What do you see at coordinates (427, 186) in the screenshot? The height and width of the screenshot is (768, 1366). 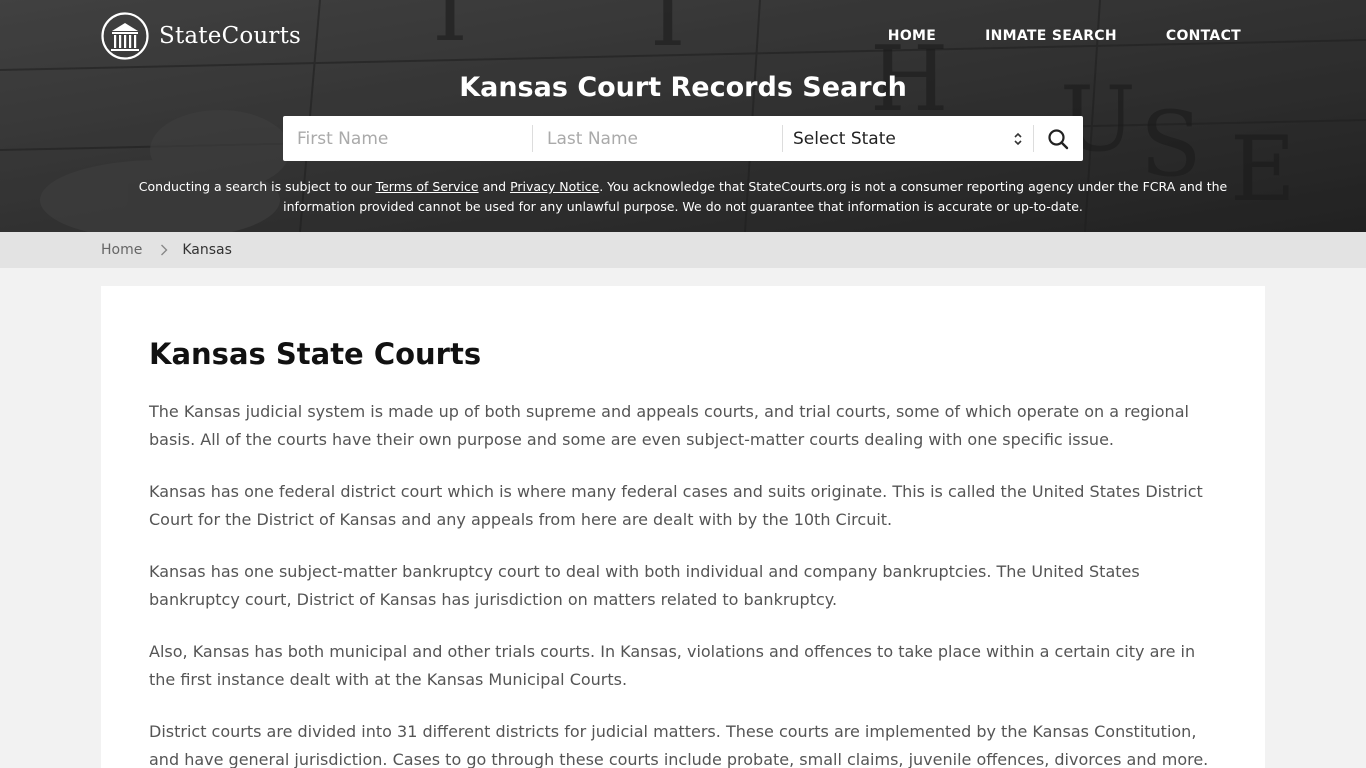 I see `terms-of-service-link: Terms of Service` at bounding box center [427, 186].